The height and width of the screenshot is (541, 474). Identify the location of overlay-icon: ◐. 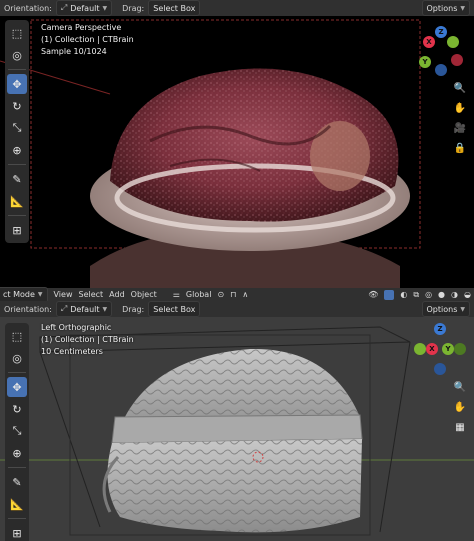
(403, 294).